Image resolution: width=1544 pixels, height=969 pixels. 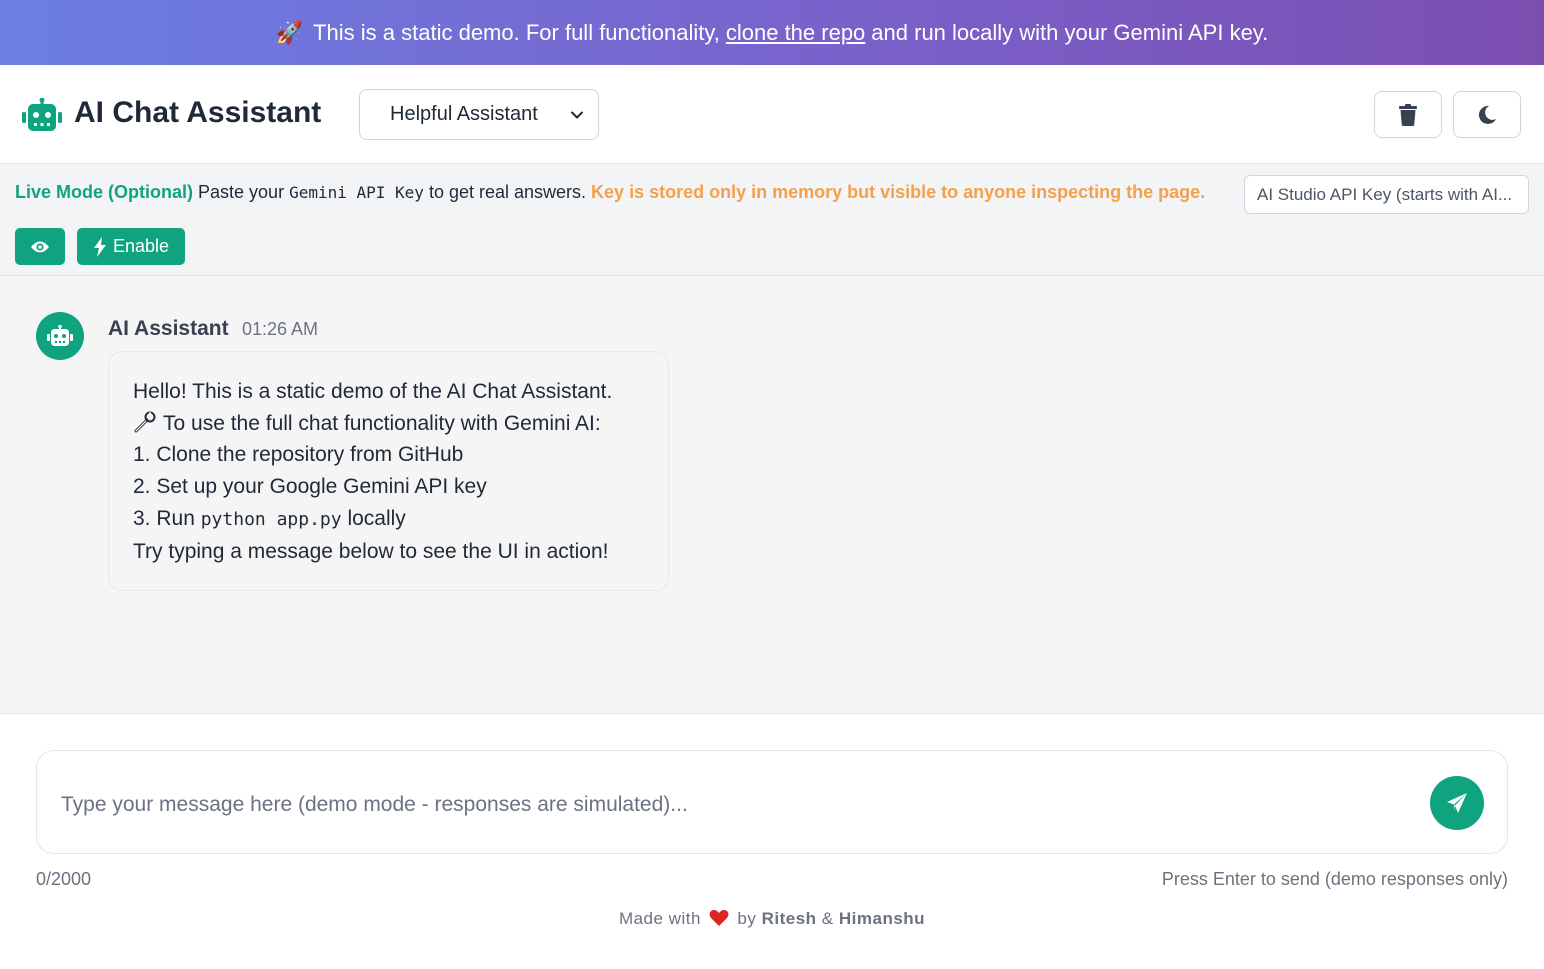 I want to click on send-button, so click(x=1457, y=803).